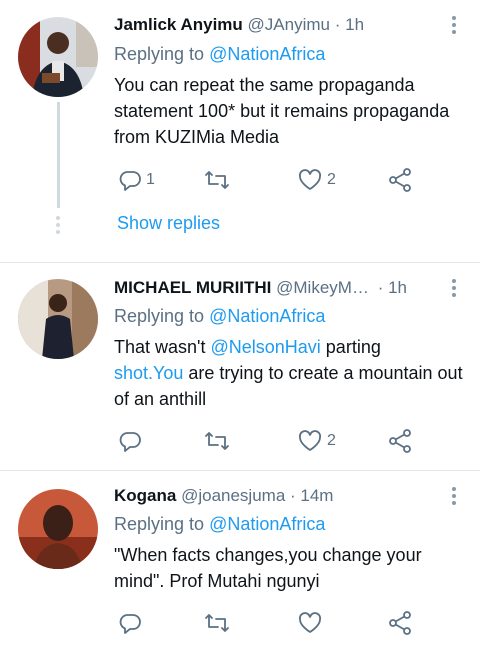 The height and width of the screenshot is (653, 480). Describe the element at coordinates (148, 373) in the screenshot. I see `url-link: shot.You` at that location.